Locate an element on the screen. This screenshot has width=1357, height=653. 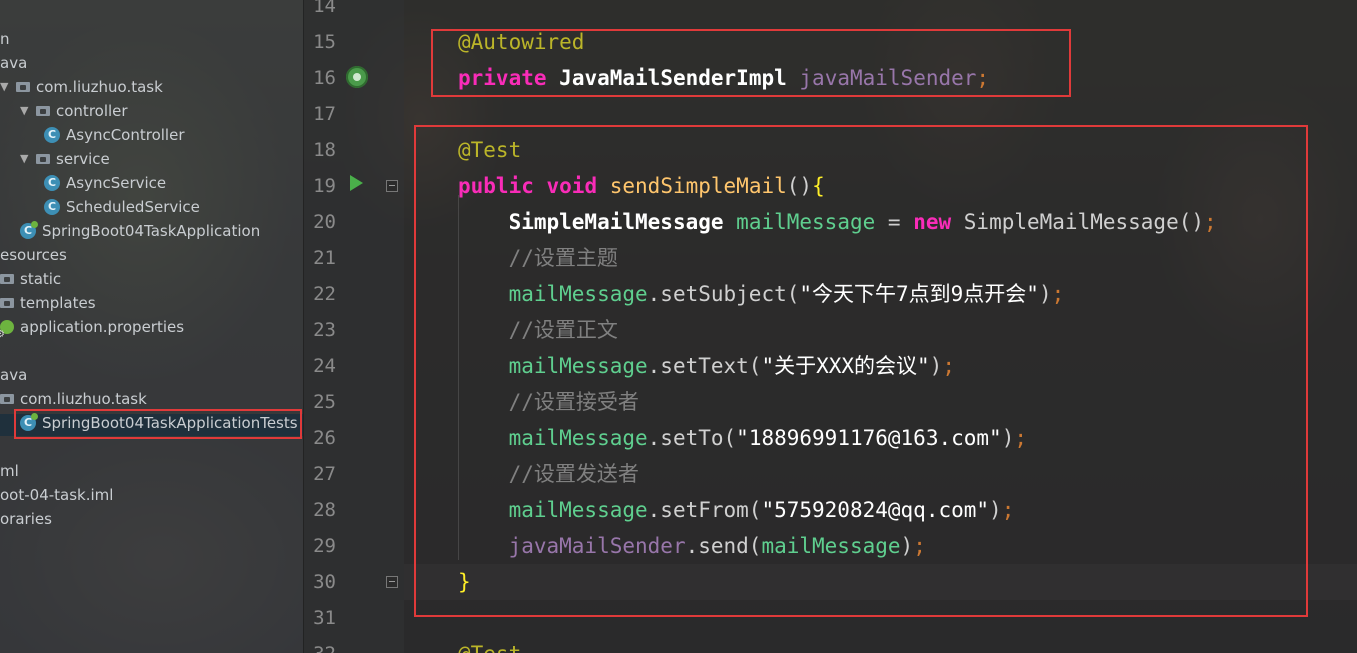
tree-item: static is located at coordinates (30, 279).